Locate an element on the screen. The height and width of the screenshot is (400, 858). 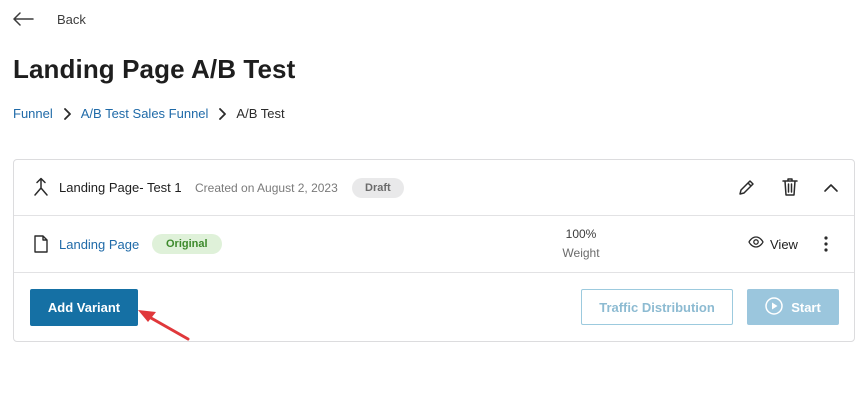
variant-name-link: Landing Page is located at coordinates (99, 244).